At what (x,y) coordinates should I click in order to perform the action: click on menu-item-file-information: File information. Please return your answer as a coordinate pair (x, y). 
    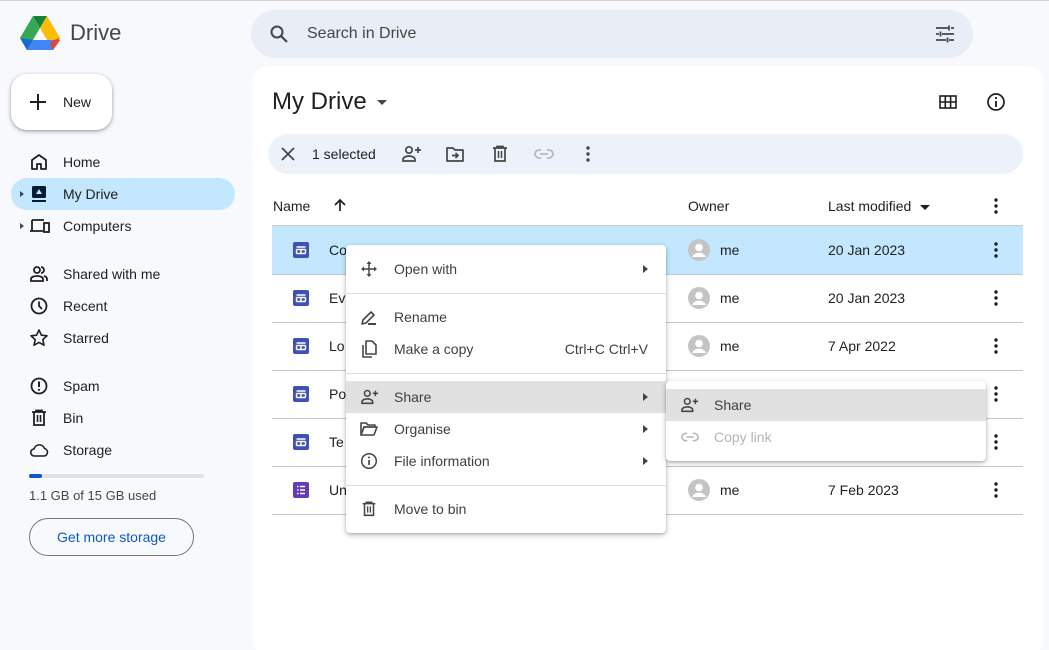
    Looking at the image, I should click on (506, 461).